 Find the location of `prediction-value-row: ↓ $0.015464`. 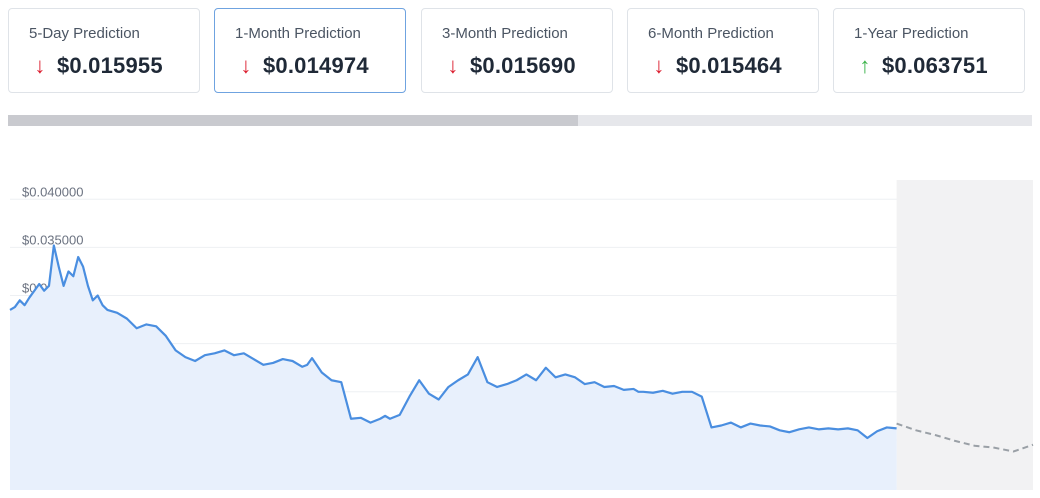

prediction-value-row: ↓ $0.015464 is located at coordinates (716, 66).